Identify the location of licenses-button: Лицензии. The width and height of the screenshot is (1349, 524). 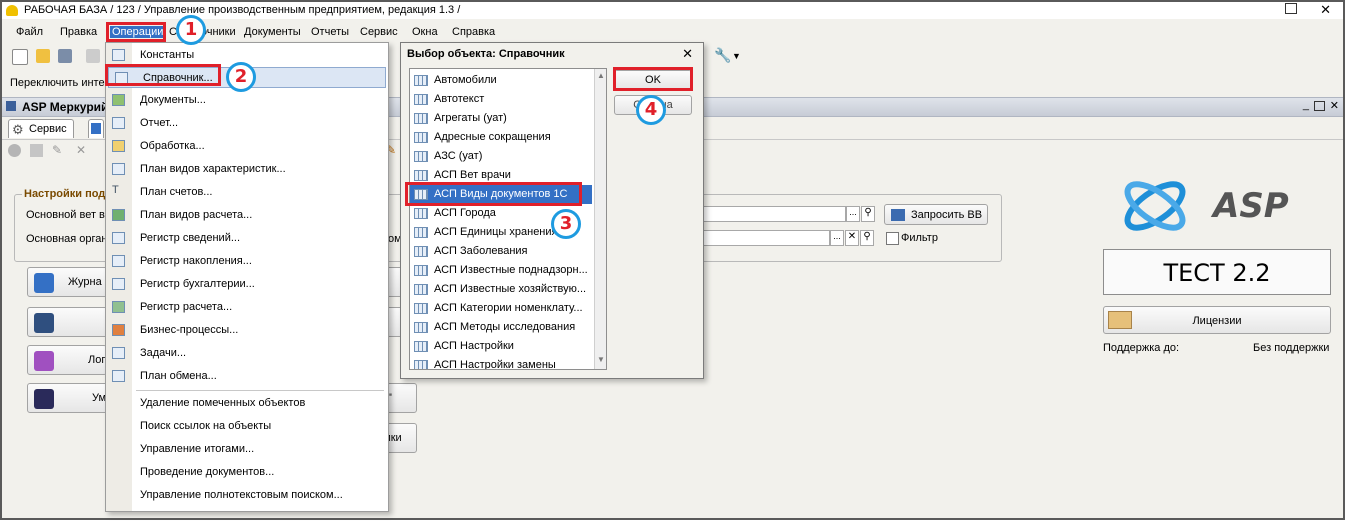
(1217, 320).